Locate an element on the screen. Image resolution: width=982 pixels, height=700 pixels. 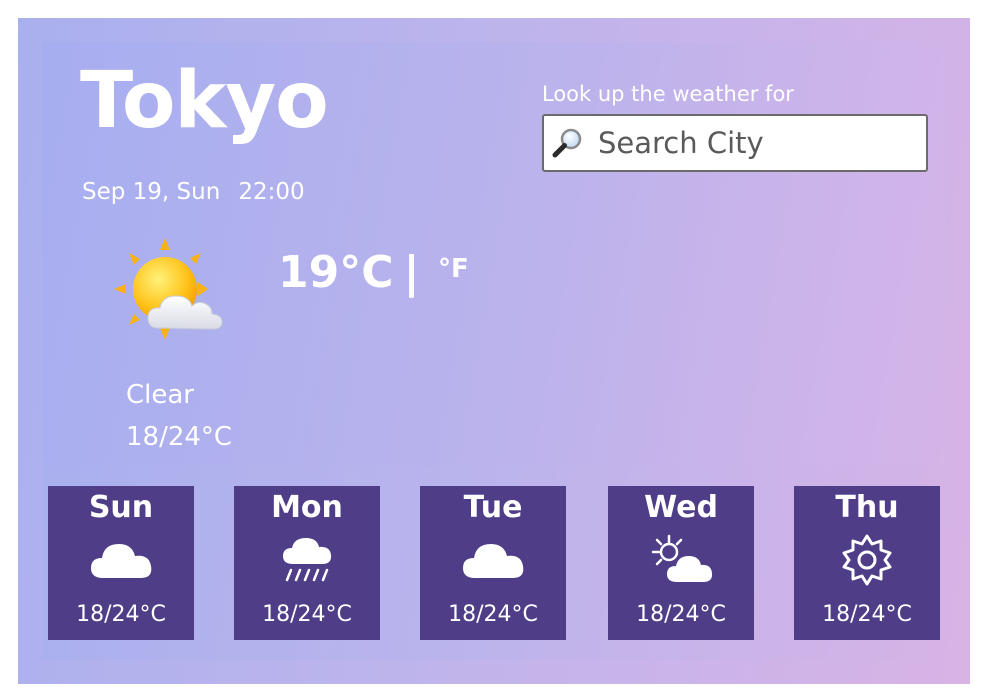
forecast-day-thu: Thu 18/24°C is located at coordinates (867, 563).